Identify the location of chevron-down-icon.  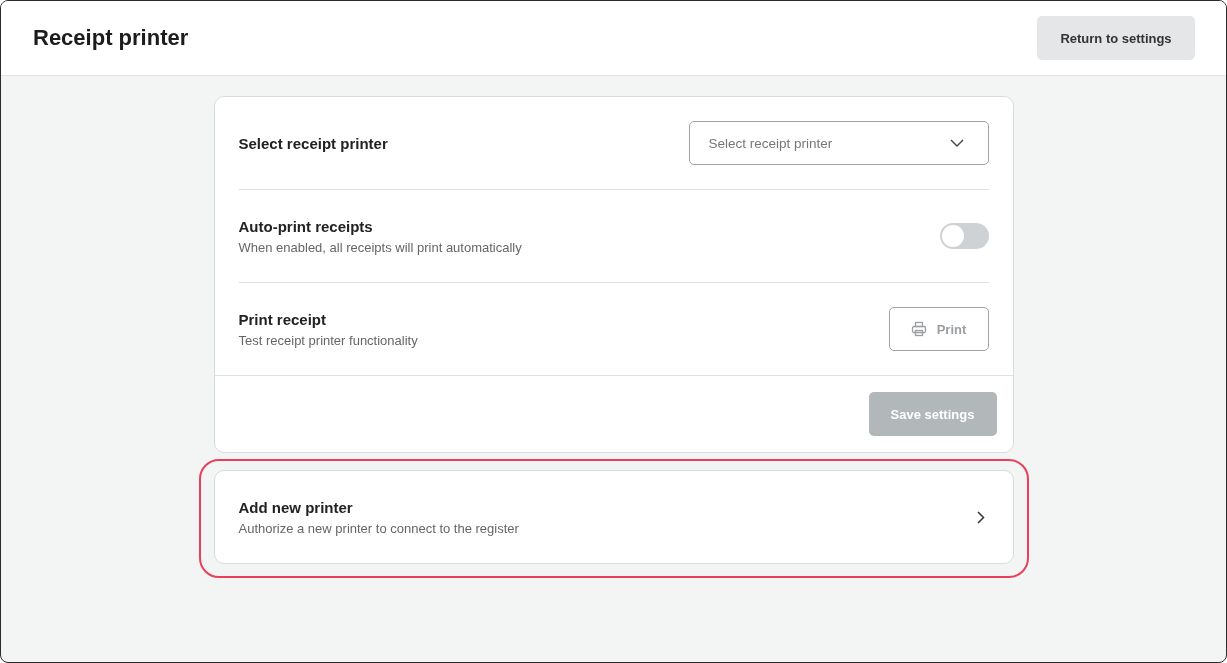
(956, 143).